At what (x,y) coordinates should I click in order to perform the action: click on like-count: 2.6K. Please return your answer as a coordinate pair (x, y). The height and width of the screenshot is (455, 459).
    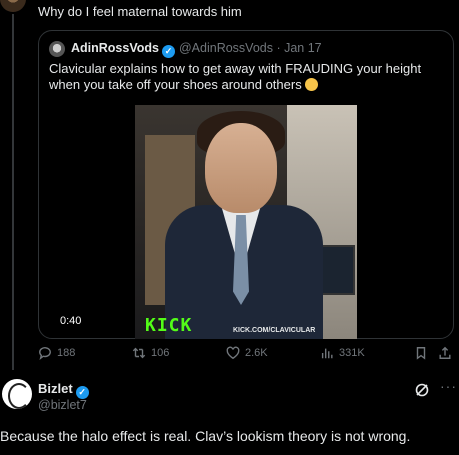
    Looking at the image, I should click on (256, 353).